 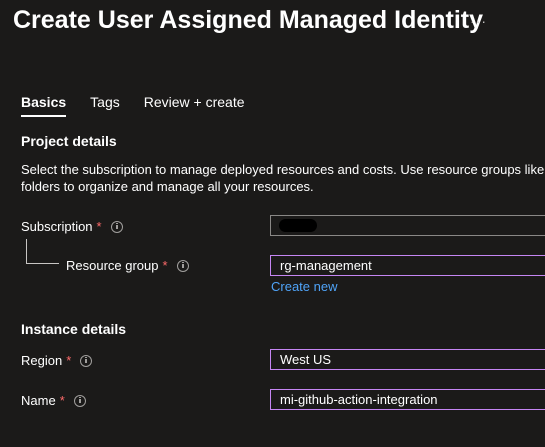 What do you see at coordinates (105, 105) in the screenshot?
I see `tab-tags: Tags` at bounding box center [105, 105].